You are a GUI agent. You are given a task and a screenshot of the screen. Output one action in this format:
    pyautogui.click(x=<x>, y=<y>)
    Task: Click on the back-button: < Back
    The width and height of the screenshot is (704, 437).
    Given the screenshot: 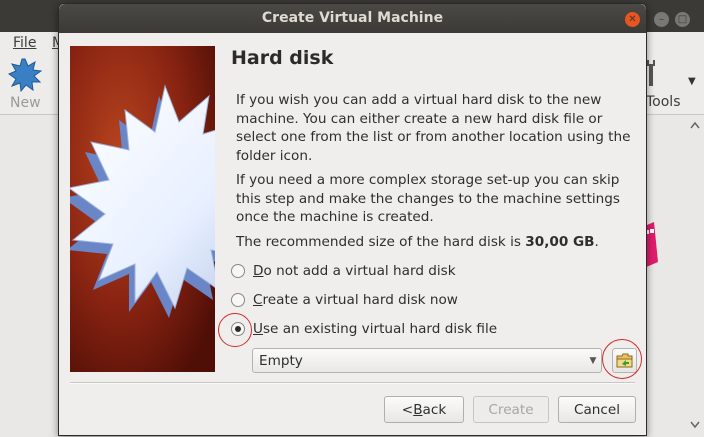 What is the action you would take?
    pyautogui.click(x=424, y=409)
    